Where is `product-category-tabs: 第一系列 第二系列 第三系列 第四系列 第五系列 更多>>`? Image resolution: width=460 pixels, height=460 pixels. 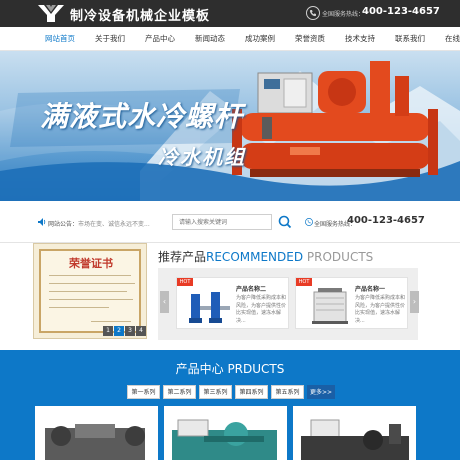 product-category-tabs: 第一系列 第二系列 第三系列 第四系列 第五系列 更多>> is located at coordinates (231, 392).